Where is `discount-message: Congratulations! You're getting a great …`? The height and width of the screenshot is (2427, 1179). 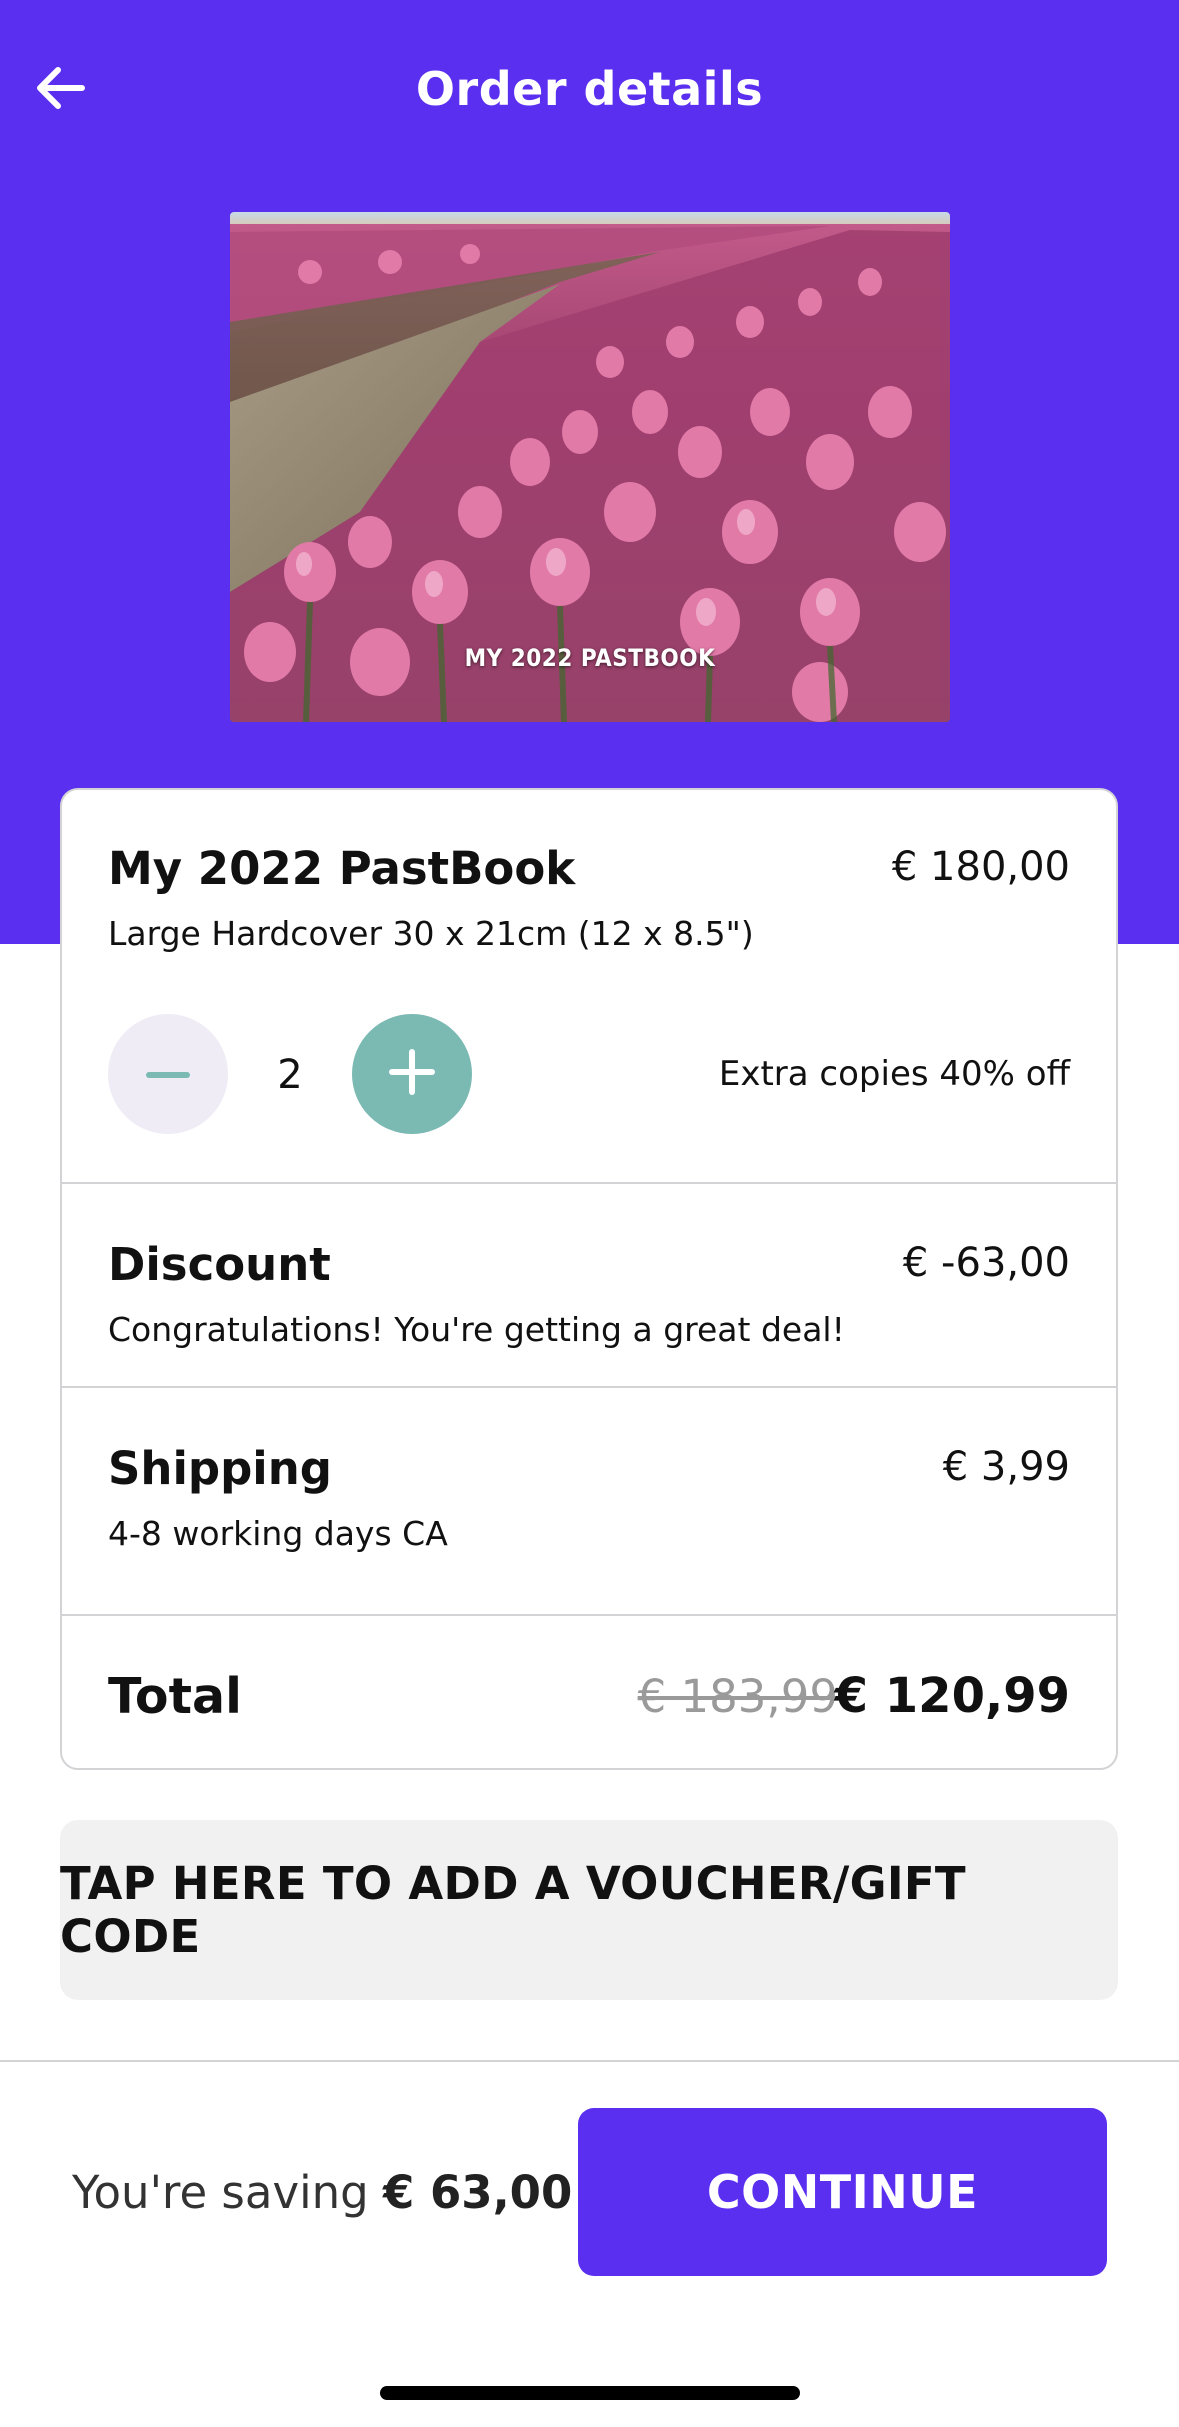 discount-message: Congratulations! You're getting a great … is located at coordinates (476, 1329).